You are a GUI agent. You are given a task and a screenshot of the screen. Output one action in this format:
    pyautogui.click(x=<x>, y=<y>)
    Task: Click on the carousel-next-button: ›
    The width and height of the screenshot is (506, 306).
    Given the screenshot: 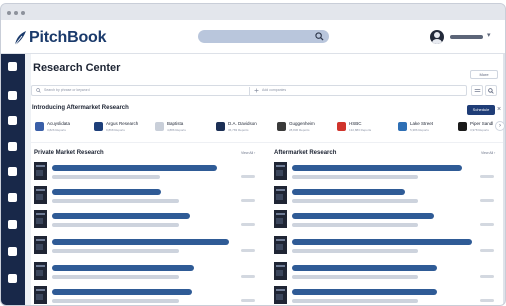 What is the action you would take?
    pyautogui.click(x=500, y=126)
    